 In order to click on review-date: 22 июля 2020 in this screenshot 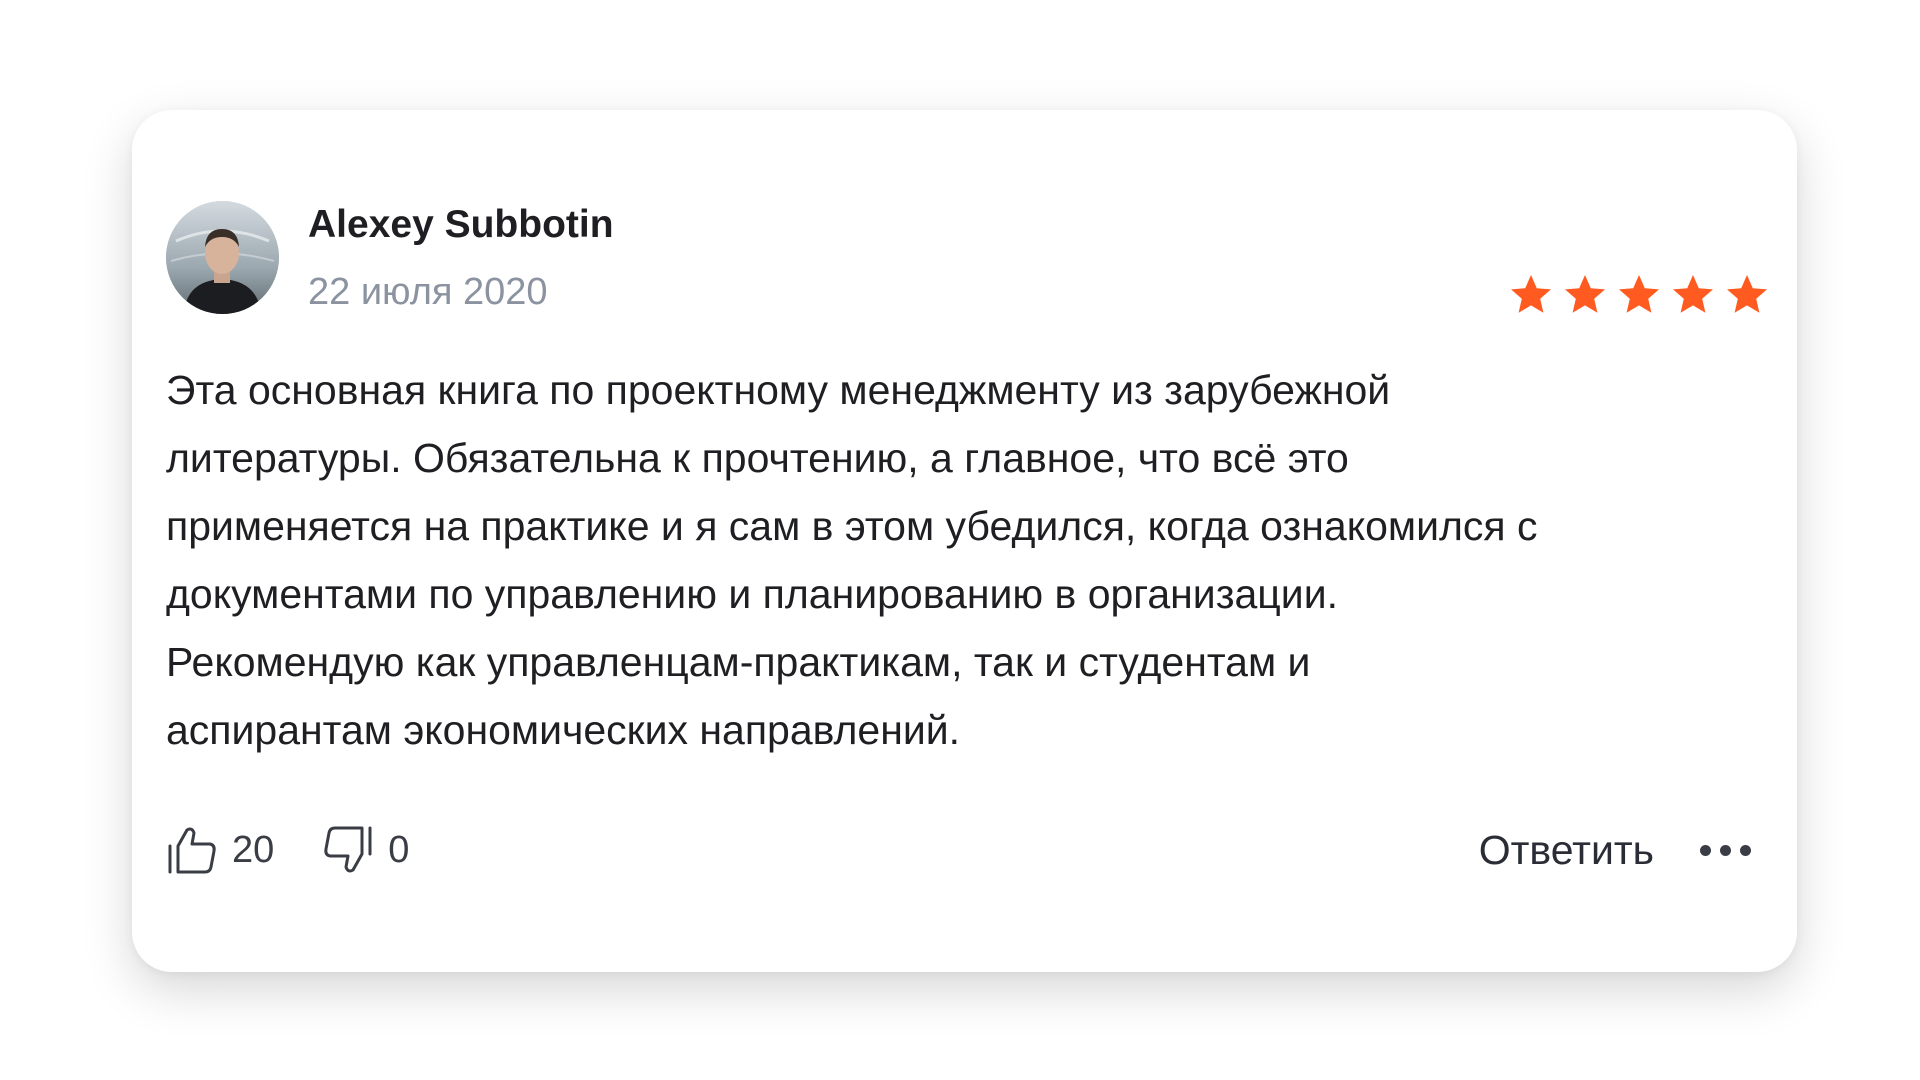, I will do `click(428, 292)`.